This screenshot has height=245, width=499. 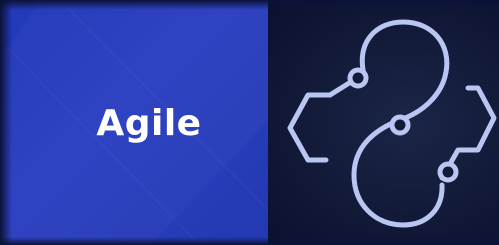 What do you see at coordinates (6, 122) in the screenshot?
I see `edge-shadow-left` at bounding box center [6, 122].